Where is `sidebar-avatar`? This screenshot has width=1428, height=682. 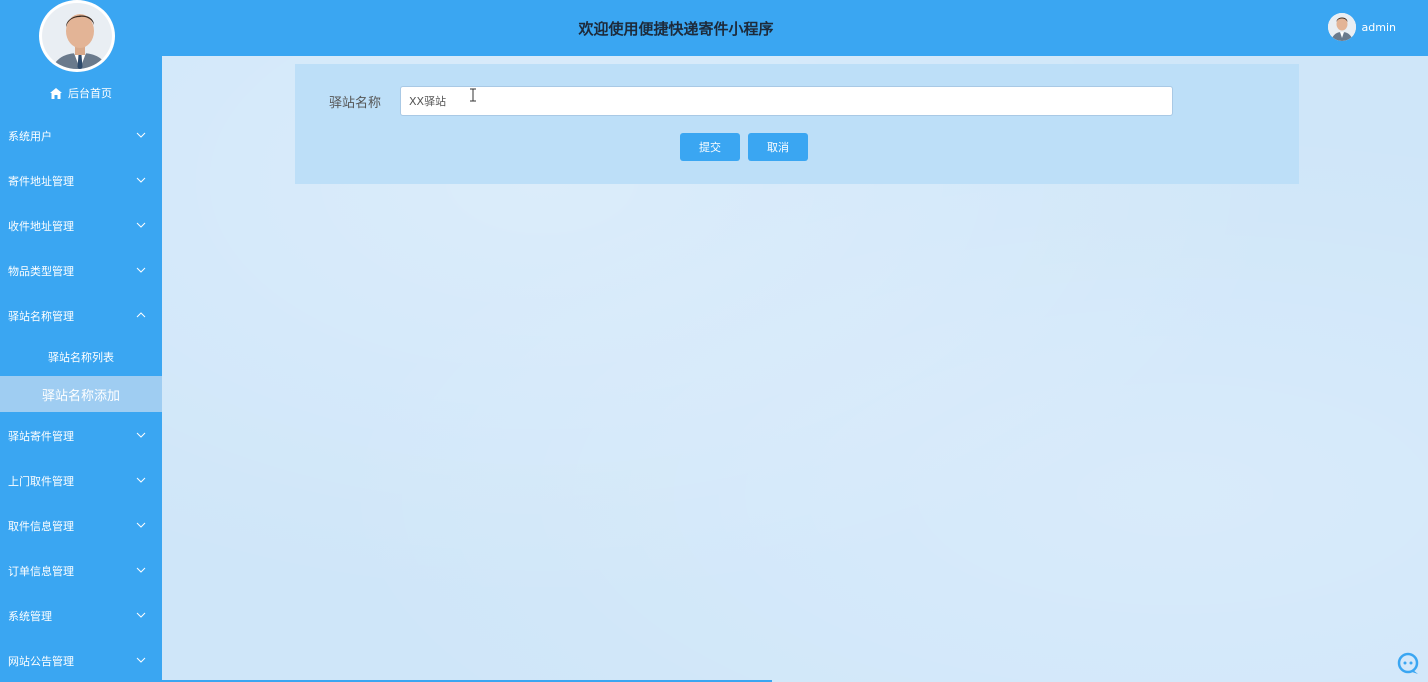 sidebar-avatar is located at coordinates (77, 36).